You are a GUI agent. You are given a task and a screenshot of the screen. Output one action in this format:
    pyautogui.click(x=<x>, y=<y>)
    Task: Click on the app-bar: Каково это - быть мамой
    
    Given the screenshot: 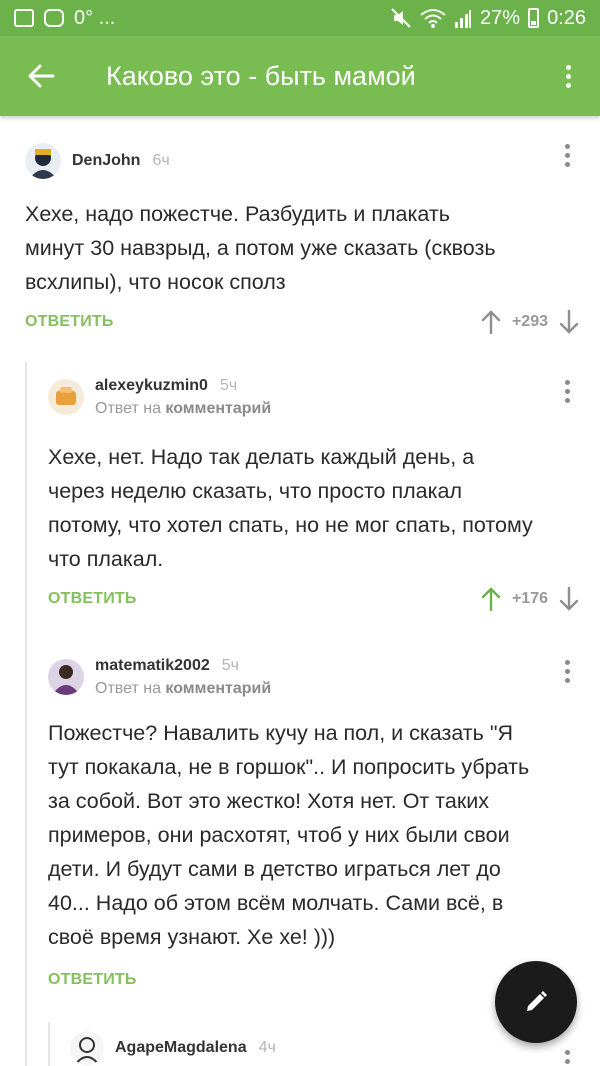 What is the action you would take?
    pyautogui.click(x=300, y=76)
    